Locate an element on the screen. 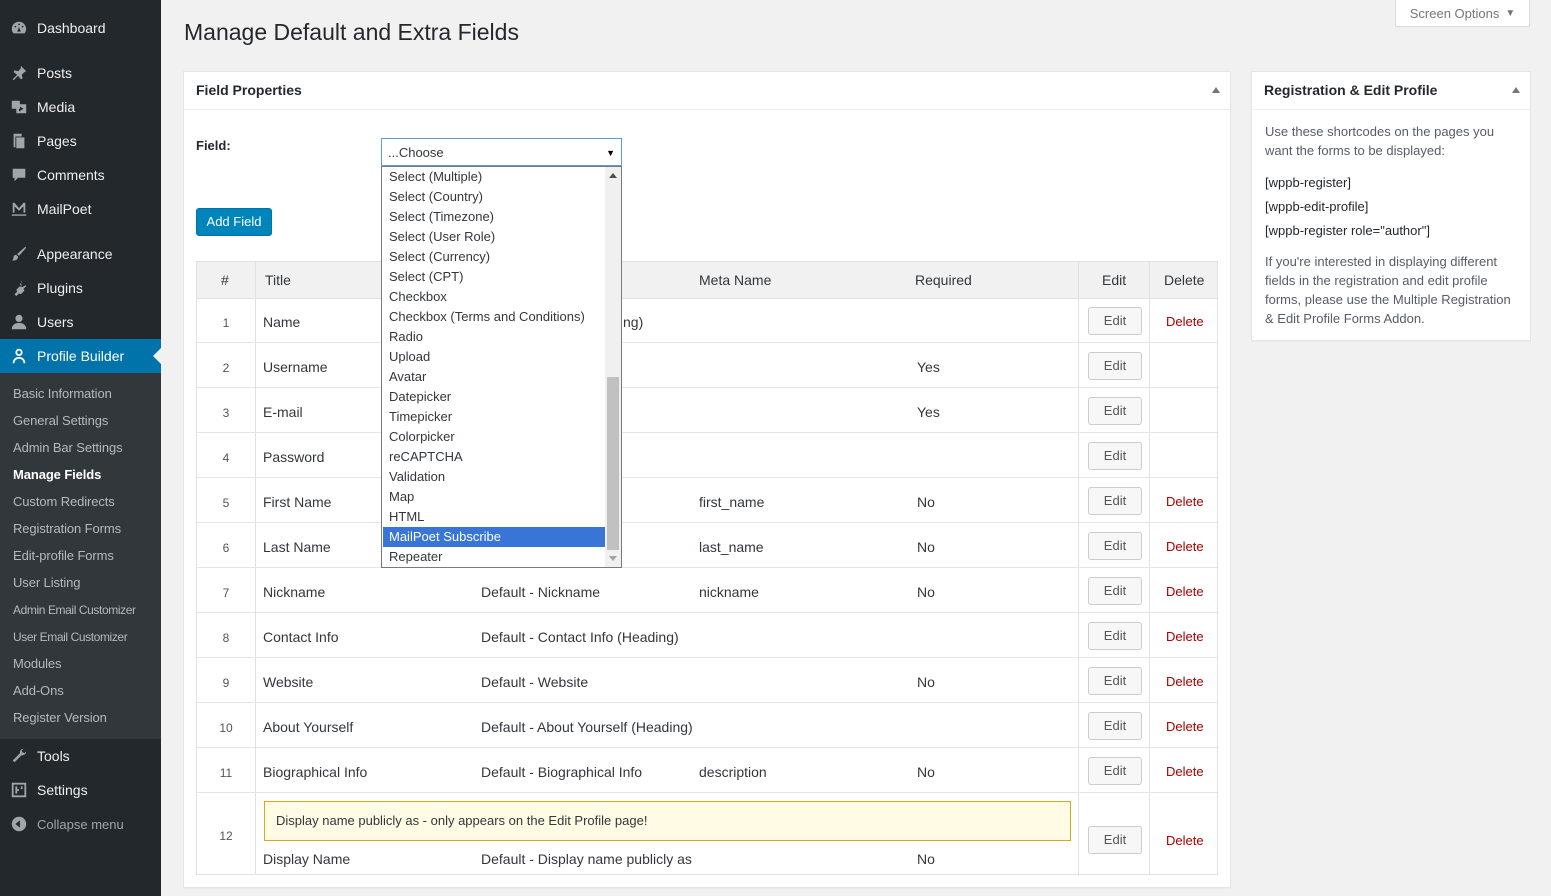  menu-item-mailpoet: MailPoet is located at coordinates (80, 209).